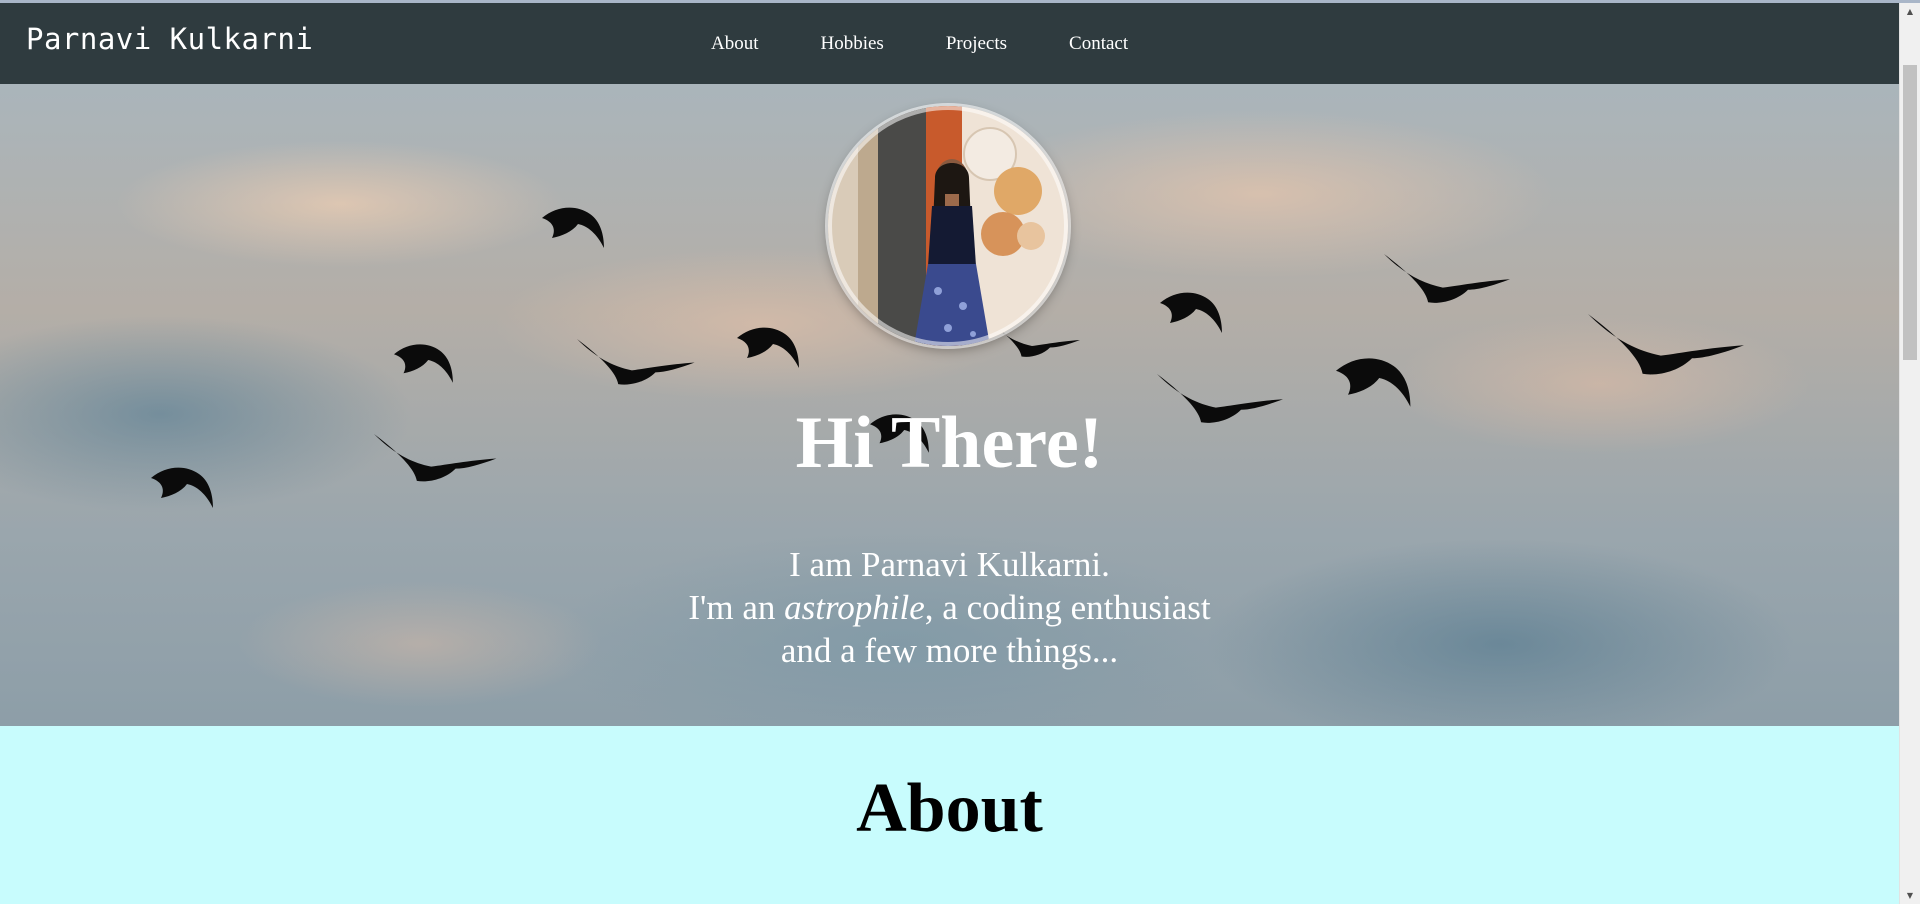  What do you see at coordinates (919, 43) in the screenshot?
I see `nav-links: About Hobbies Projects Contact` at bounding box center [919, 43].